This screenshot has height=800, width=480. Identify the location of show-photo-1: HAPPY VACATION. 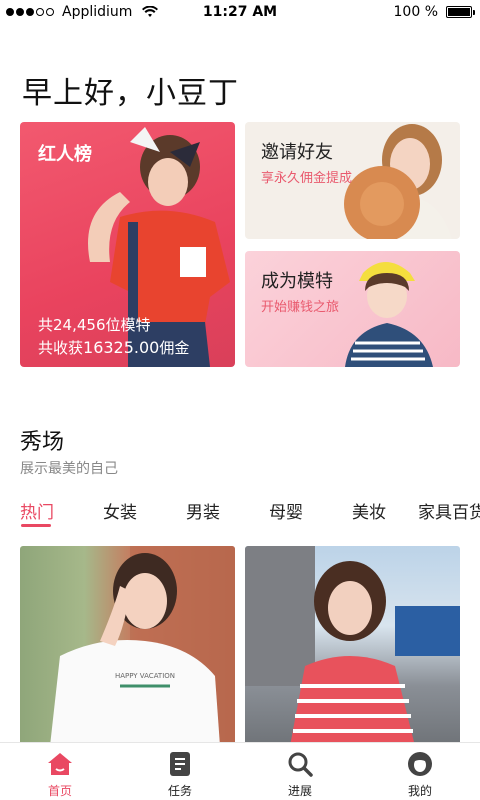
(127, 646).